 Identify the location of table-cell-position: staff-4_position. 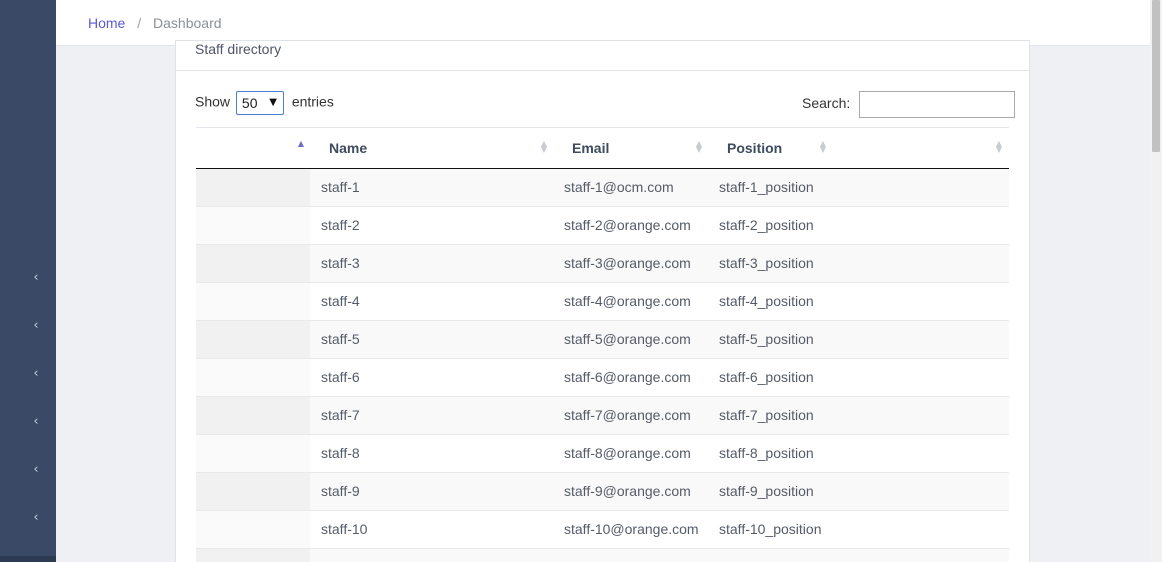
(766, 301).